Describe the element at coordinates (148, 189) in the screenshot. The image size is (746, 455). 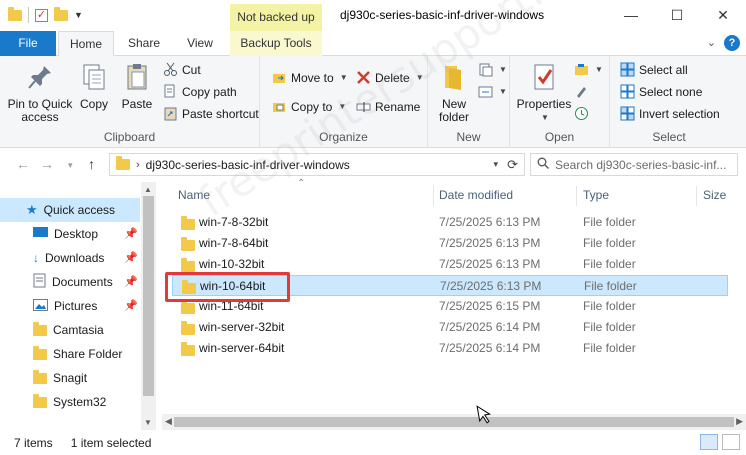
I see `scroll-up-arrow-icon: ▲` at that location.